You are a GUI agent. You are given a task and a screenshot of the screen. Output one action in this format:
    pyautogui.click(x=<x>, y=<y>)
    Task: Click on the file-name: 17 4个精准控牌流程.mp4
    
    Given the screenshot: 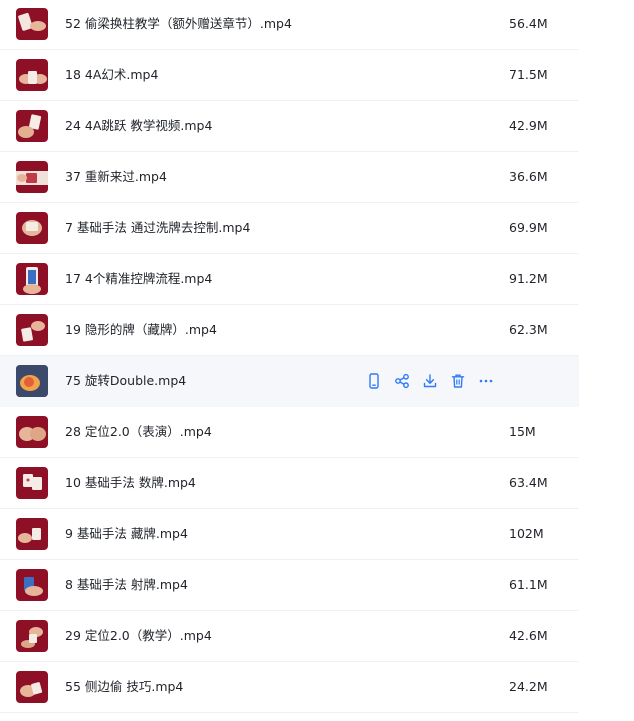 What is the action you would take?
    pyautogui.click(x=138, y=279)
    